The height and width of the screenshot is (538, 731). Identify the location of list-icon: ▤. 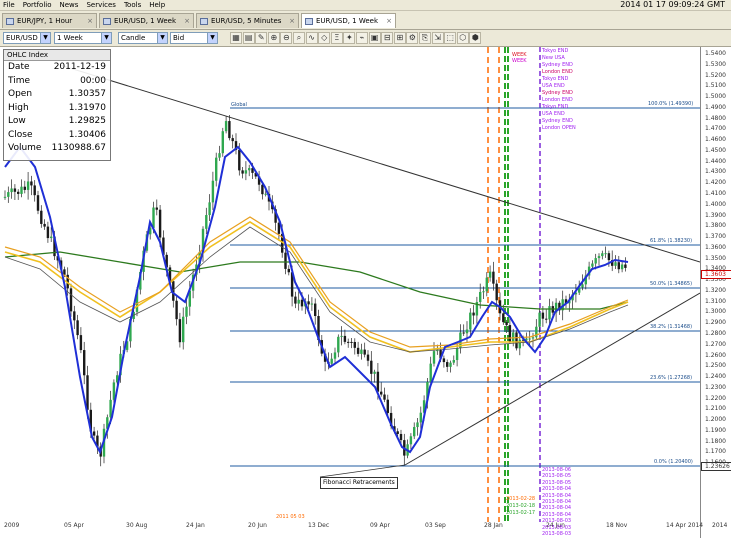
(248, 38).